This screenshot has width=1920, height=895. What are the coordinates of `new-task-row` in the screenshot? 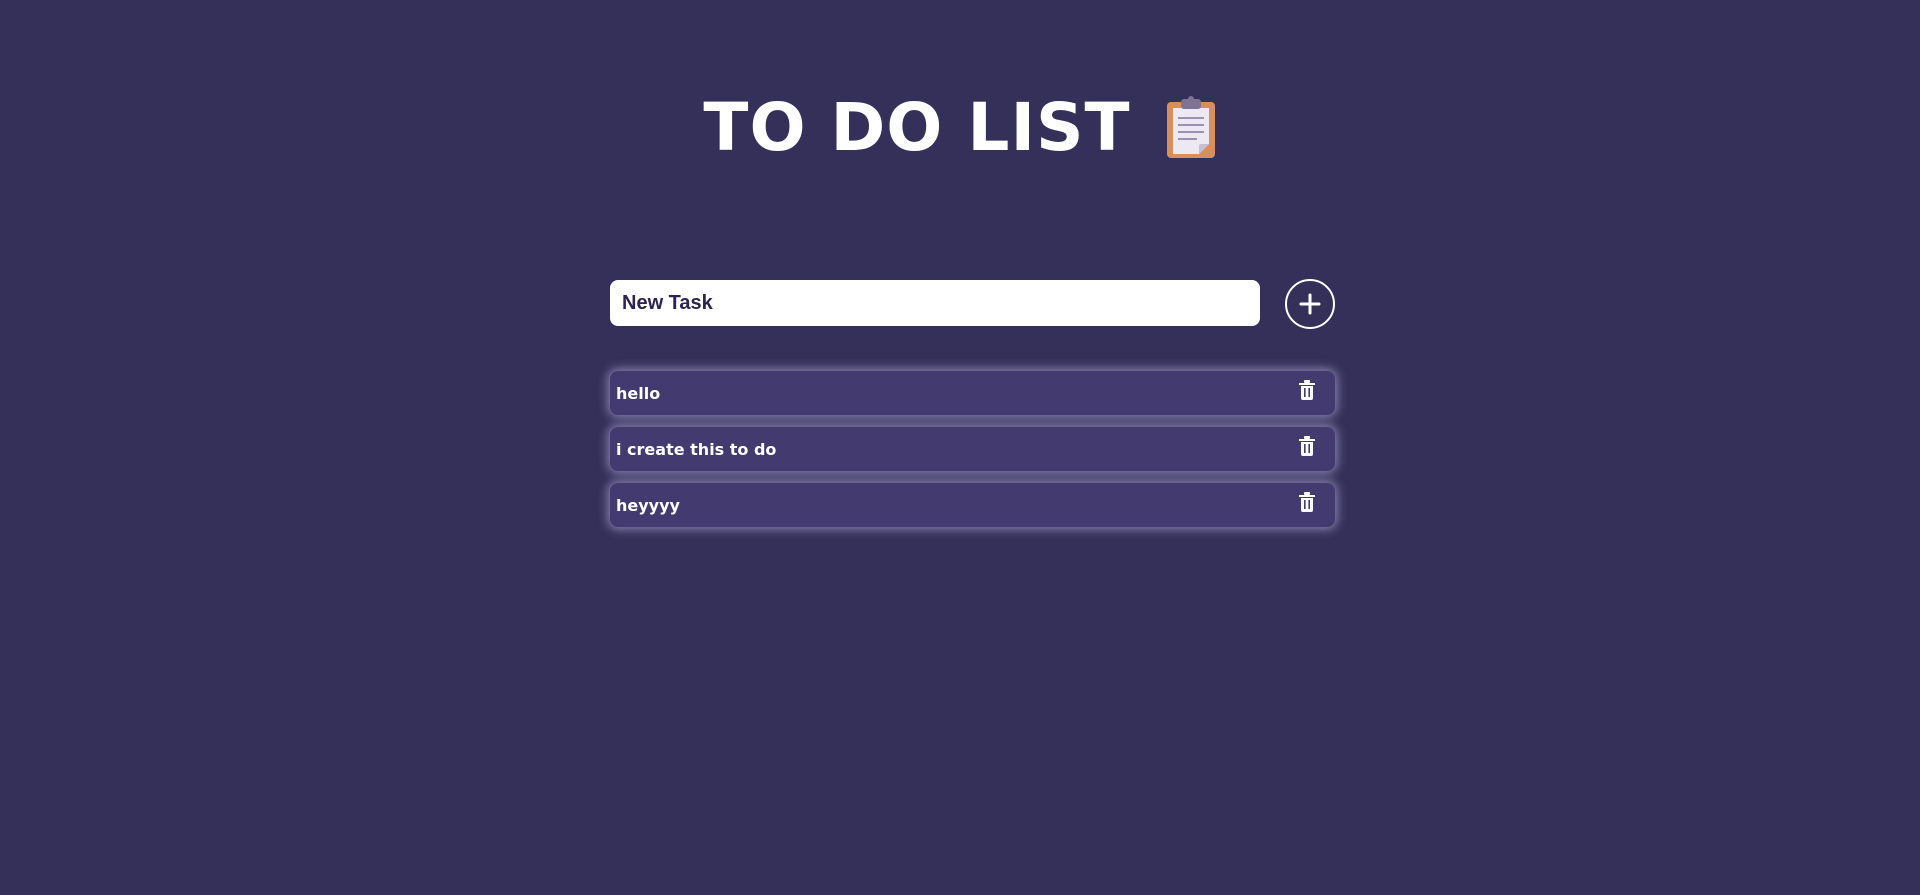 It's located at (972, 304).